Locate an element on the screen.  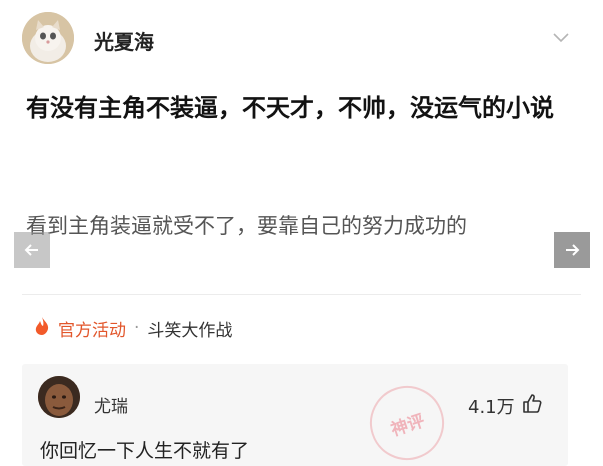
post-title: 有没有主角不装逼，不天才，不帅，没运气的小说 is located at coordinates (306, 108).